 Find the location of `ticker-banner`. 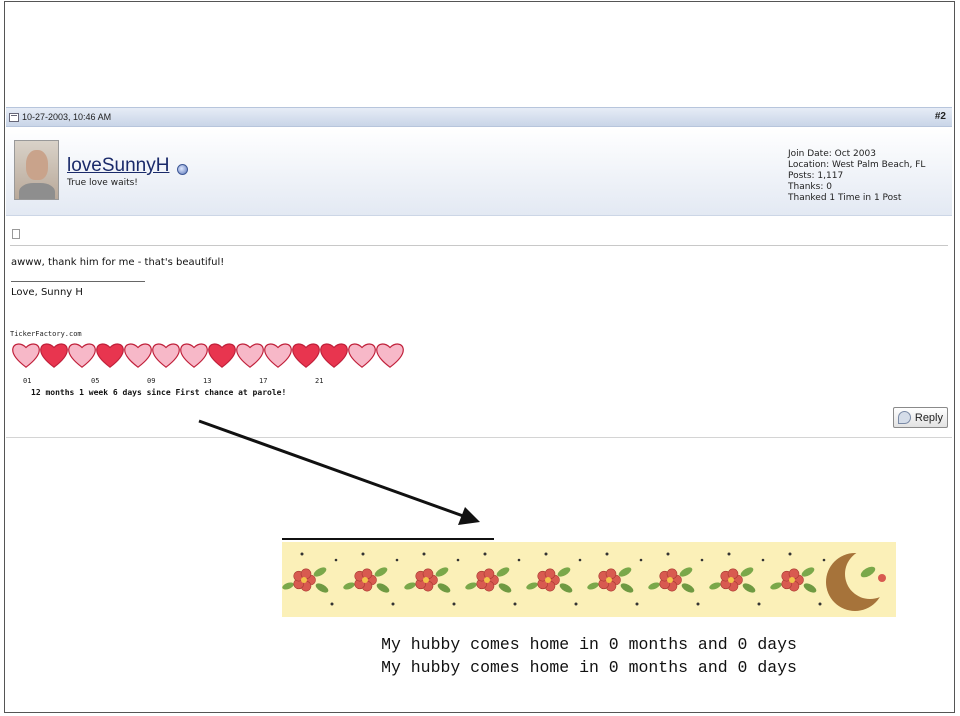

ticker-banner is located at coordinates (589, 579).